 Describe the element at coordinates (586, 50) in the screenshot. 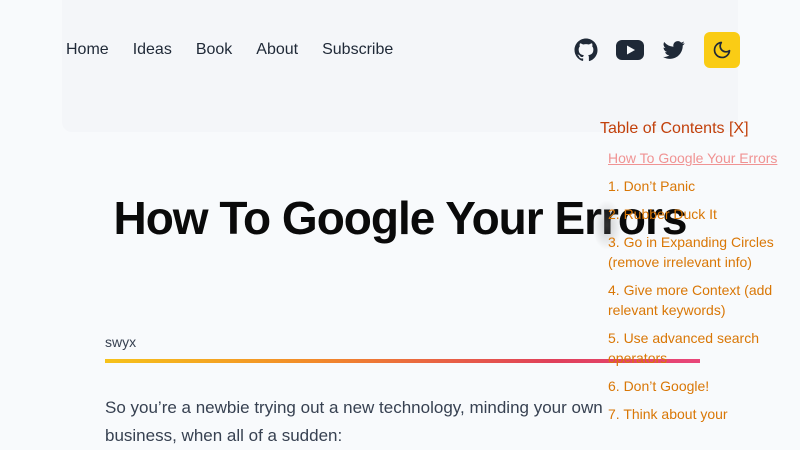

I see `github-icon` at that location.